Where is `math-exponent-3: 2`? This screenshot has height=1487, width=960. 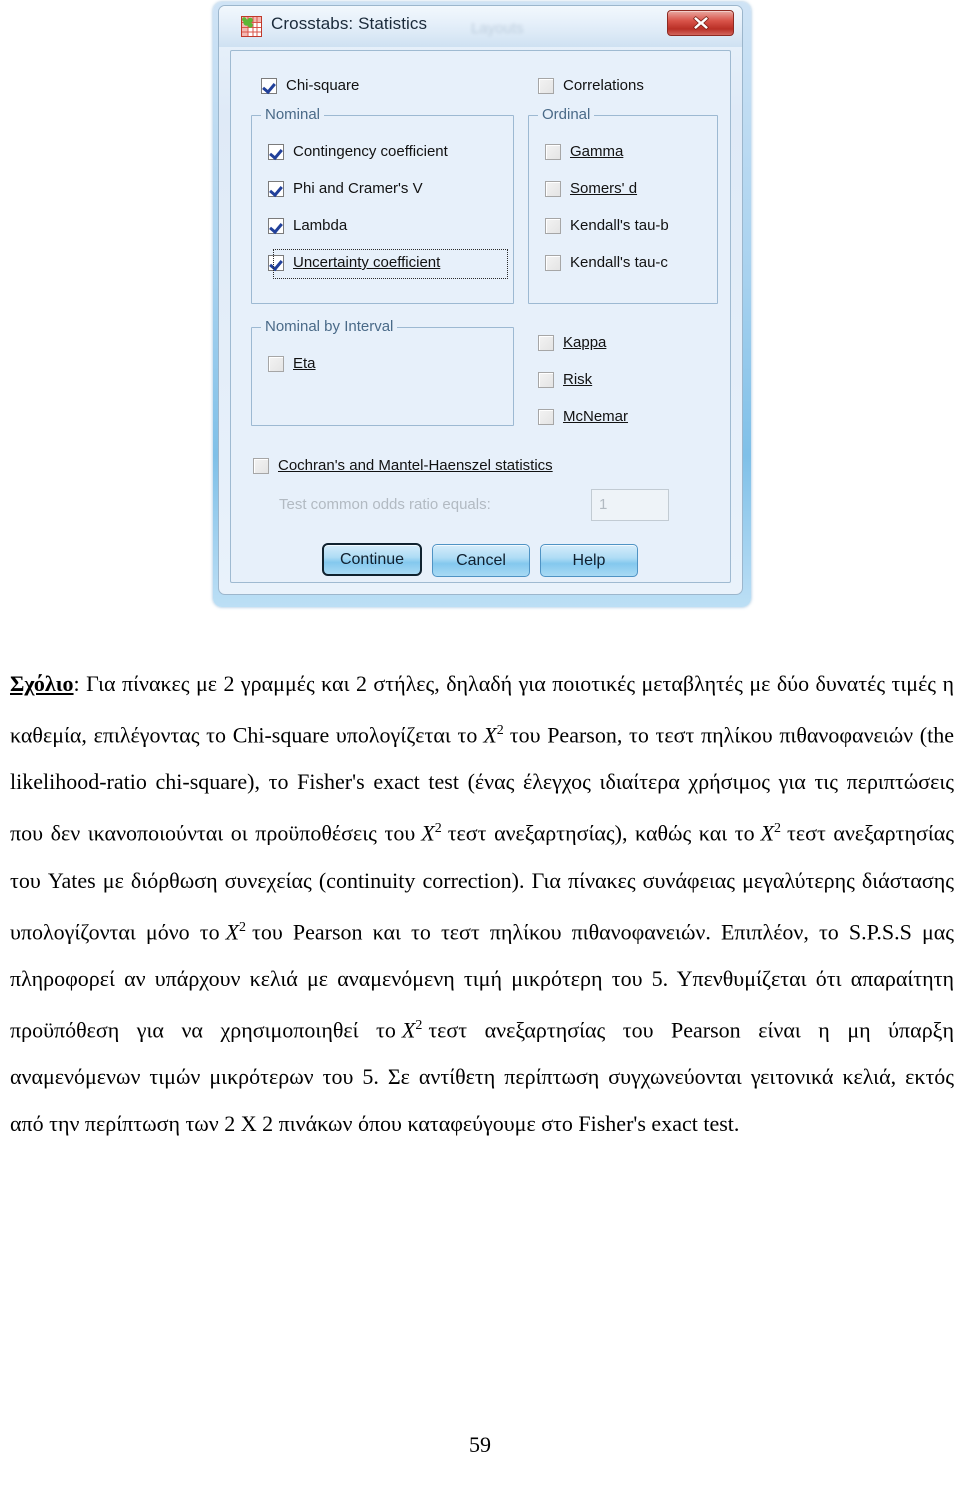 math-exponent-3: 2 is located at coordinates (778, 829).